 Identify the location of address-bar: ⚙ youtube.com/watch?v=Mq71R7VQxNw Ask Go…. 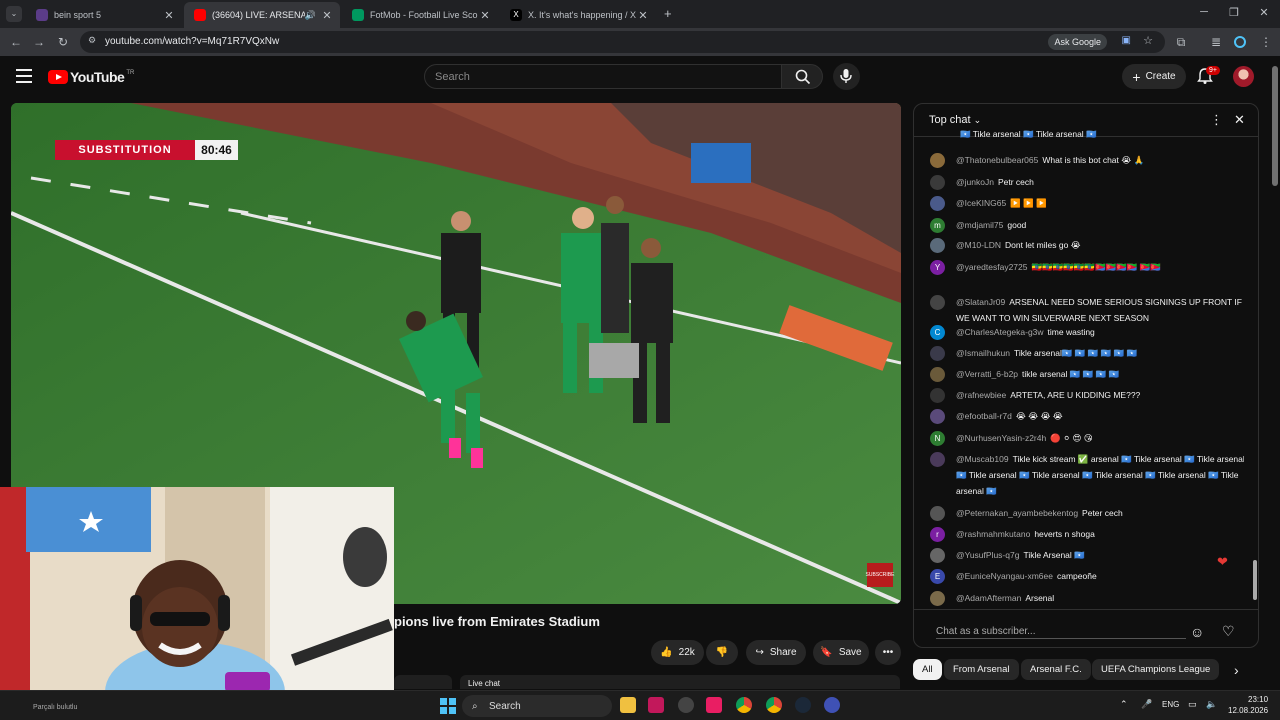
(622, 42).